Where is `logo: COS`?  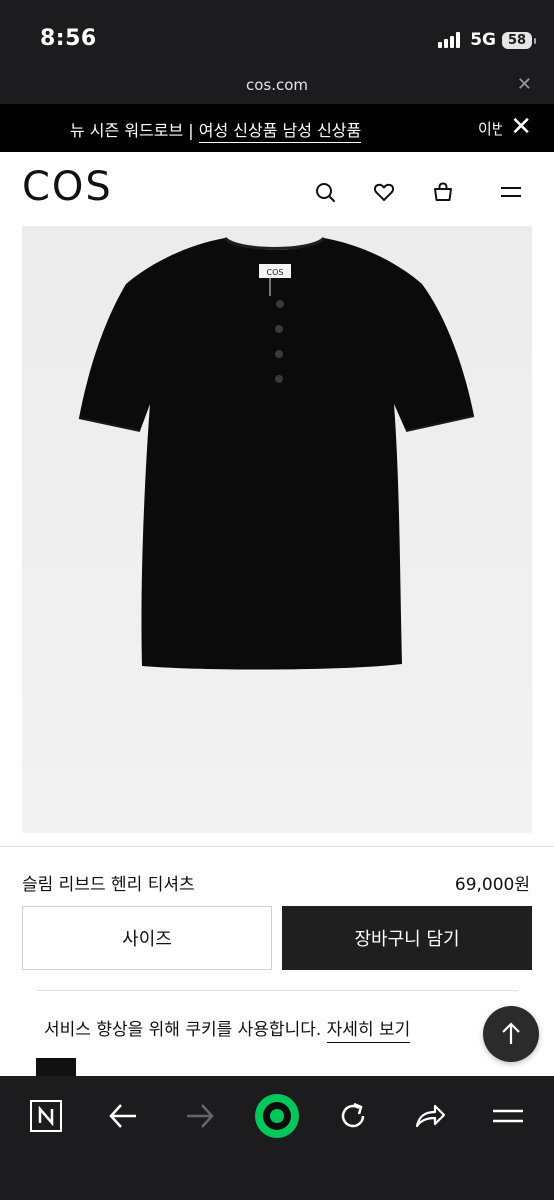 logo: COS is located at coordinates (67, 187).